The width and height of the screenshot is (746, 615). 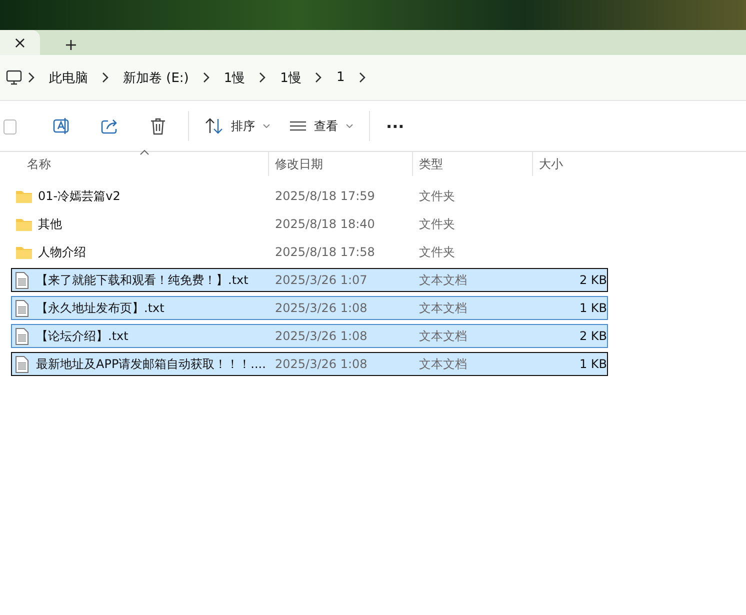 What do you see at coordinates (99, 308) in the screenshot?
I see `file-name: 【永久地址发布页】.txt` at bounding box center [99, 308].